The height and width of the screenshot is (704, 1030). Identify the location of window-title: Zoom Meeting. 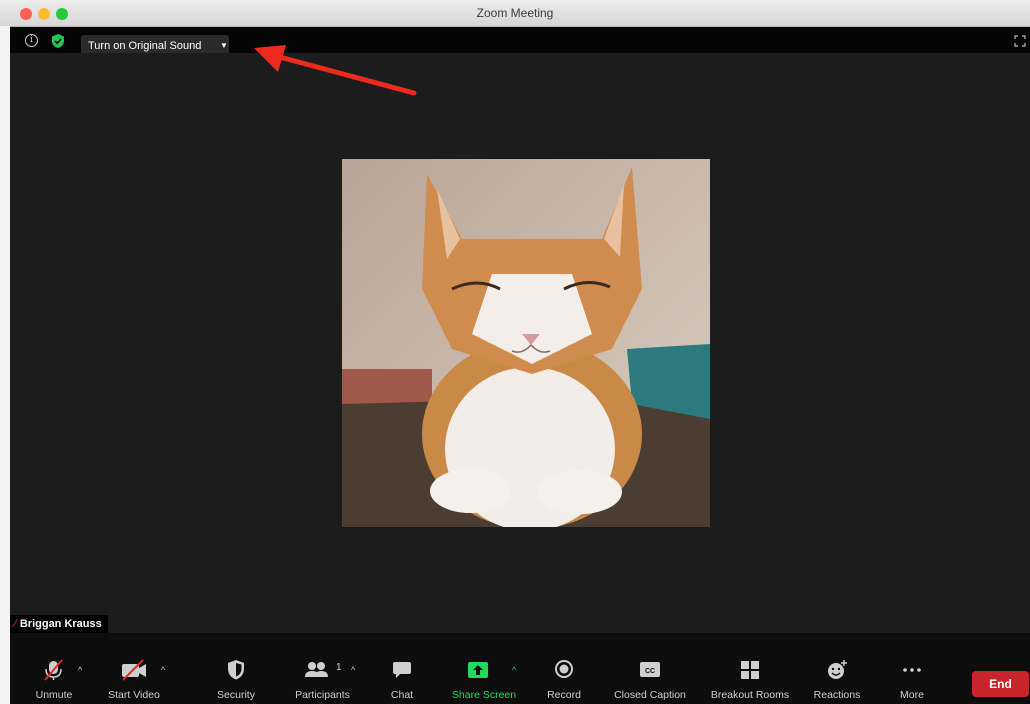
(515, 13).